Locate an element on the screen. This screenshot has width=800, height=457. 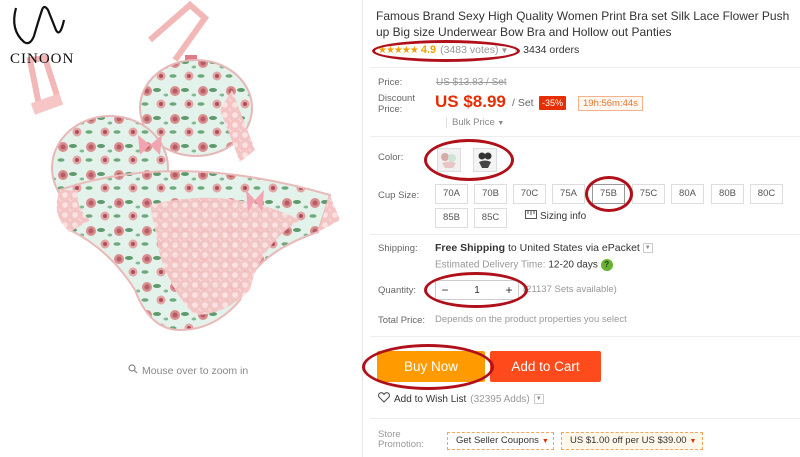
zoom-hint-text: Mouse over to zoom in is located at coordinates (195, 370).